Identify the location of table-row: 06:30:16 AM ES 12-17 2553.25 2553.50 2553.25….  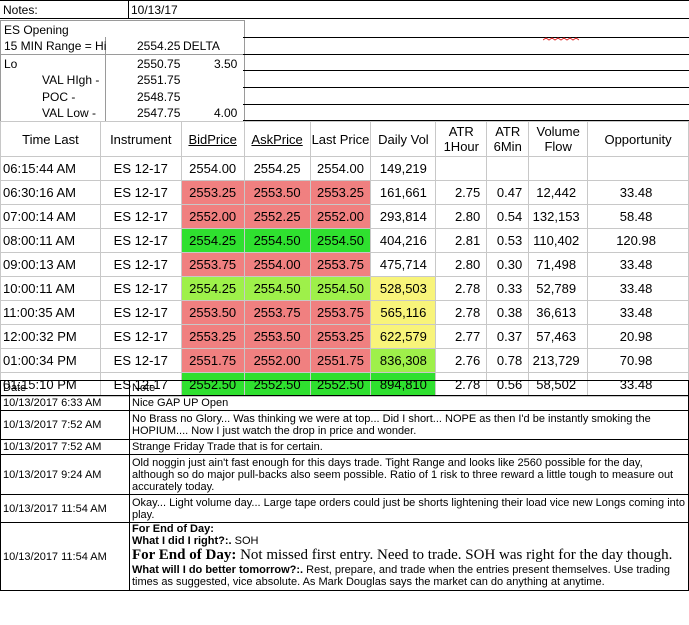
(344, 192).